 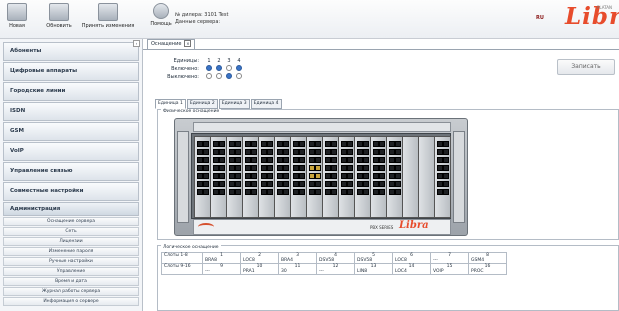 I want to click on sidebar-item-isdn: ISDN, so click(x=71, y=111).